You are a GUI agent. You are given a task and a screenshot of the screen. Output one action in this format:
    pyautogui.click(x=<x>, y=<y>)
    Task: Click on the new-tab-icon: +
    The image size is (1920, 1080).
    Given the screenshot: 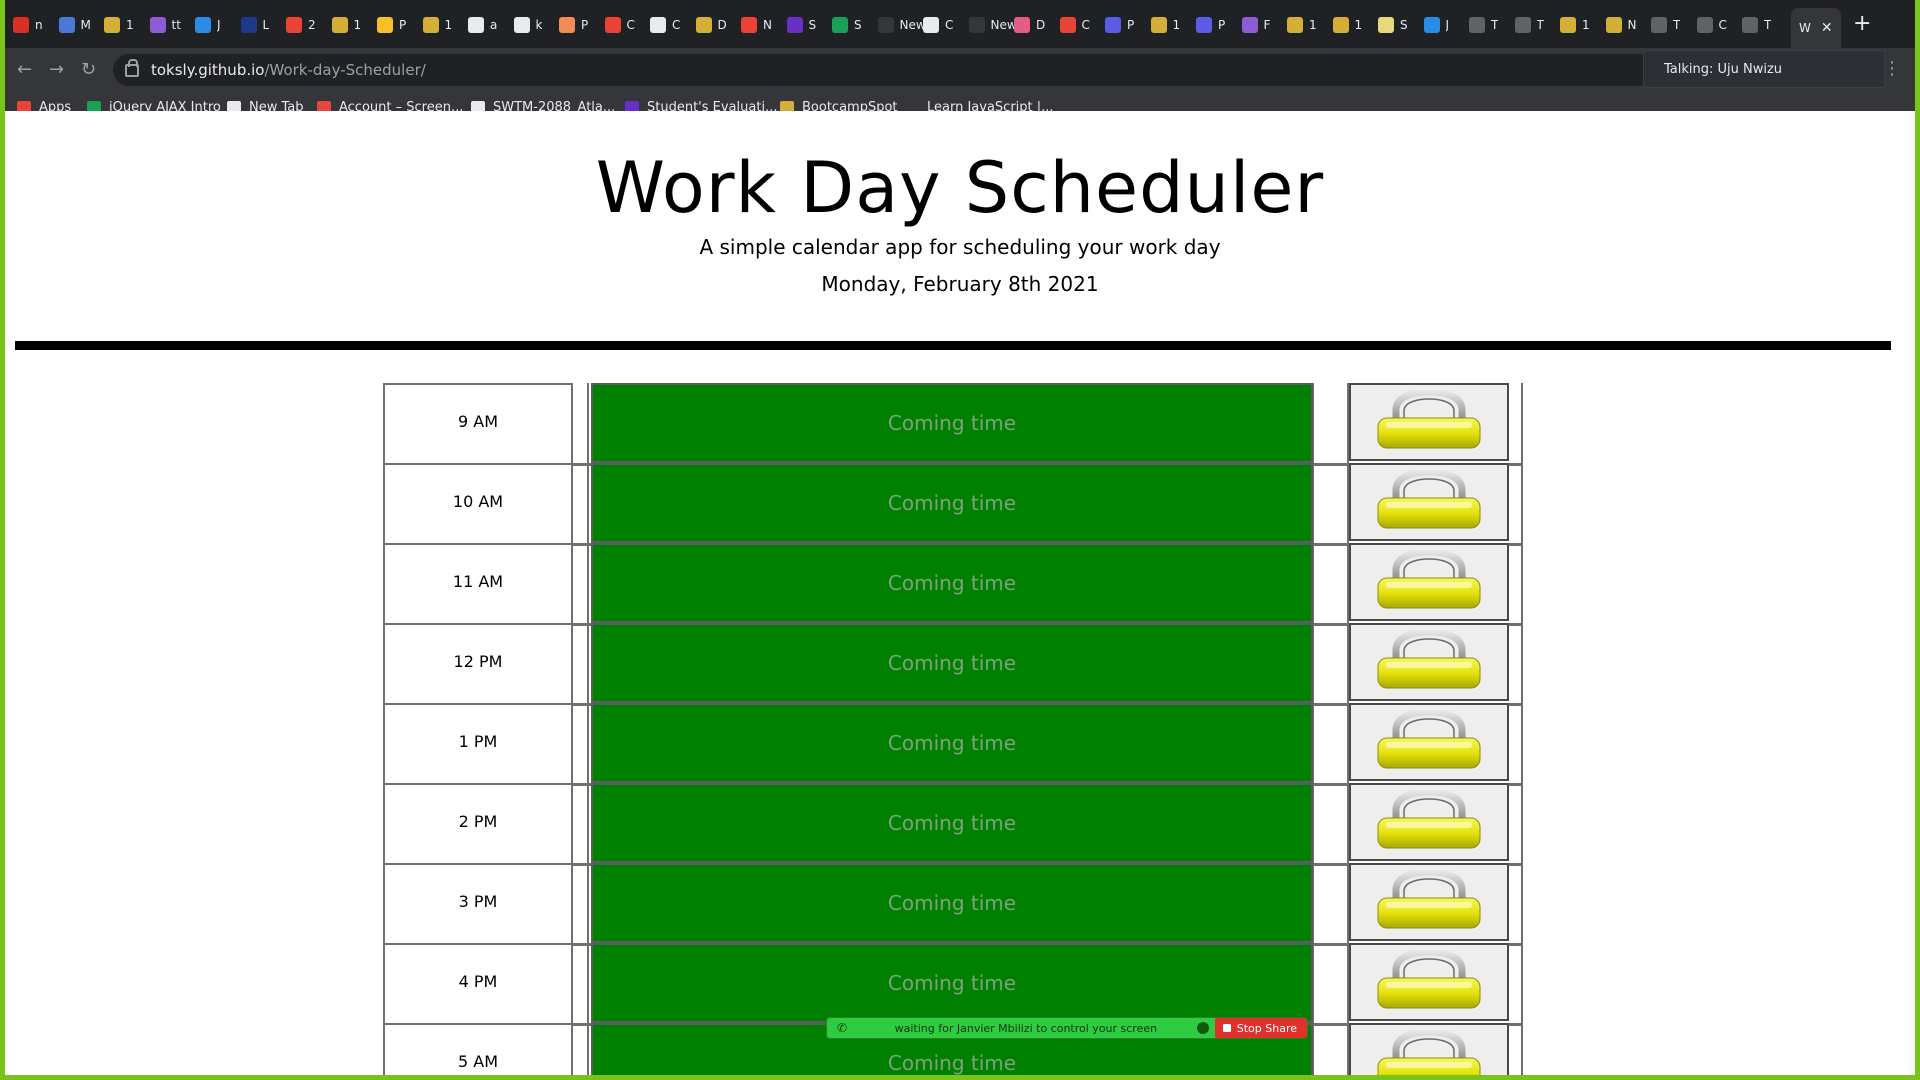 What is the action you would take?
    pyautogui.click(x=1862, y=24)
    